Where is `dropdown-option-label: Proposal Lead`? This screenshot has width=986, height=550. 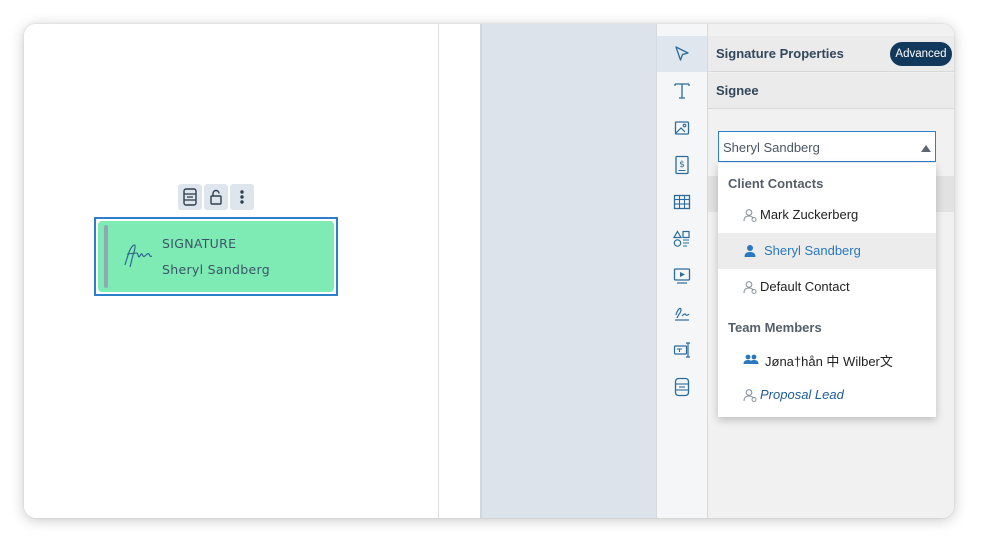
dropdown-option-label: Proposal Lead is located at coordinates (802, 394).